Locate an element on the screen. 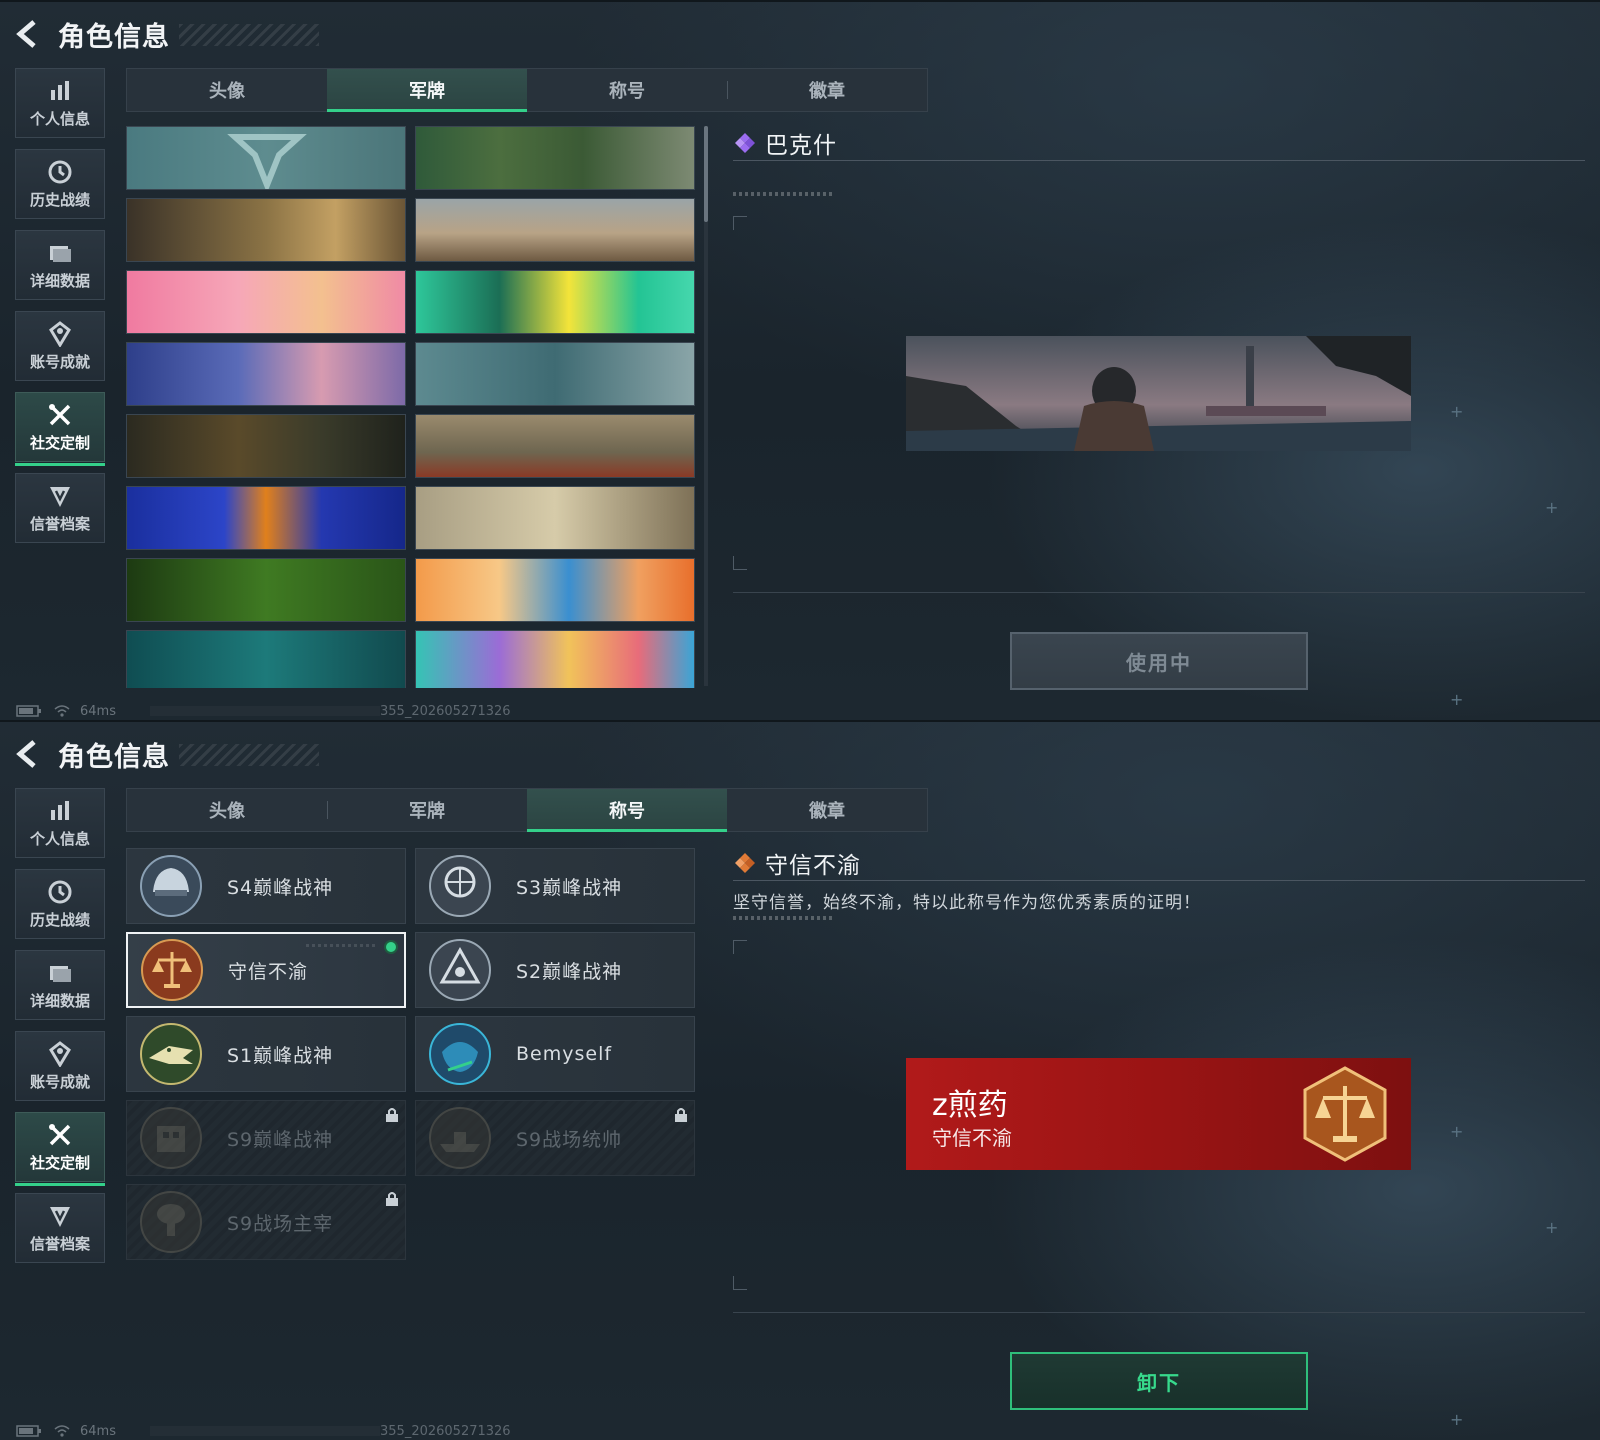  title-card-locked: S9巅峰战神 is located at coordinates (266, 1138).